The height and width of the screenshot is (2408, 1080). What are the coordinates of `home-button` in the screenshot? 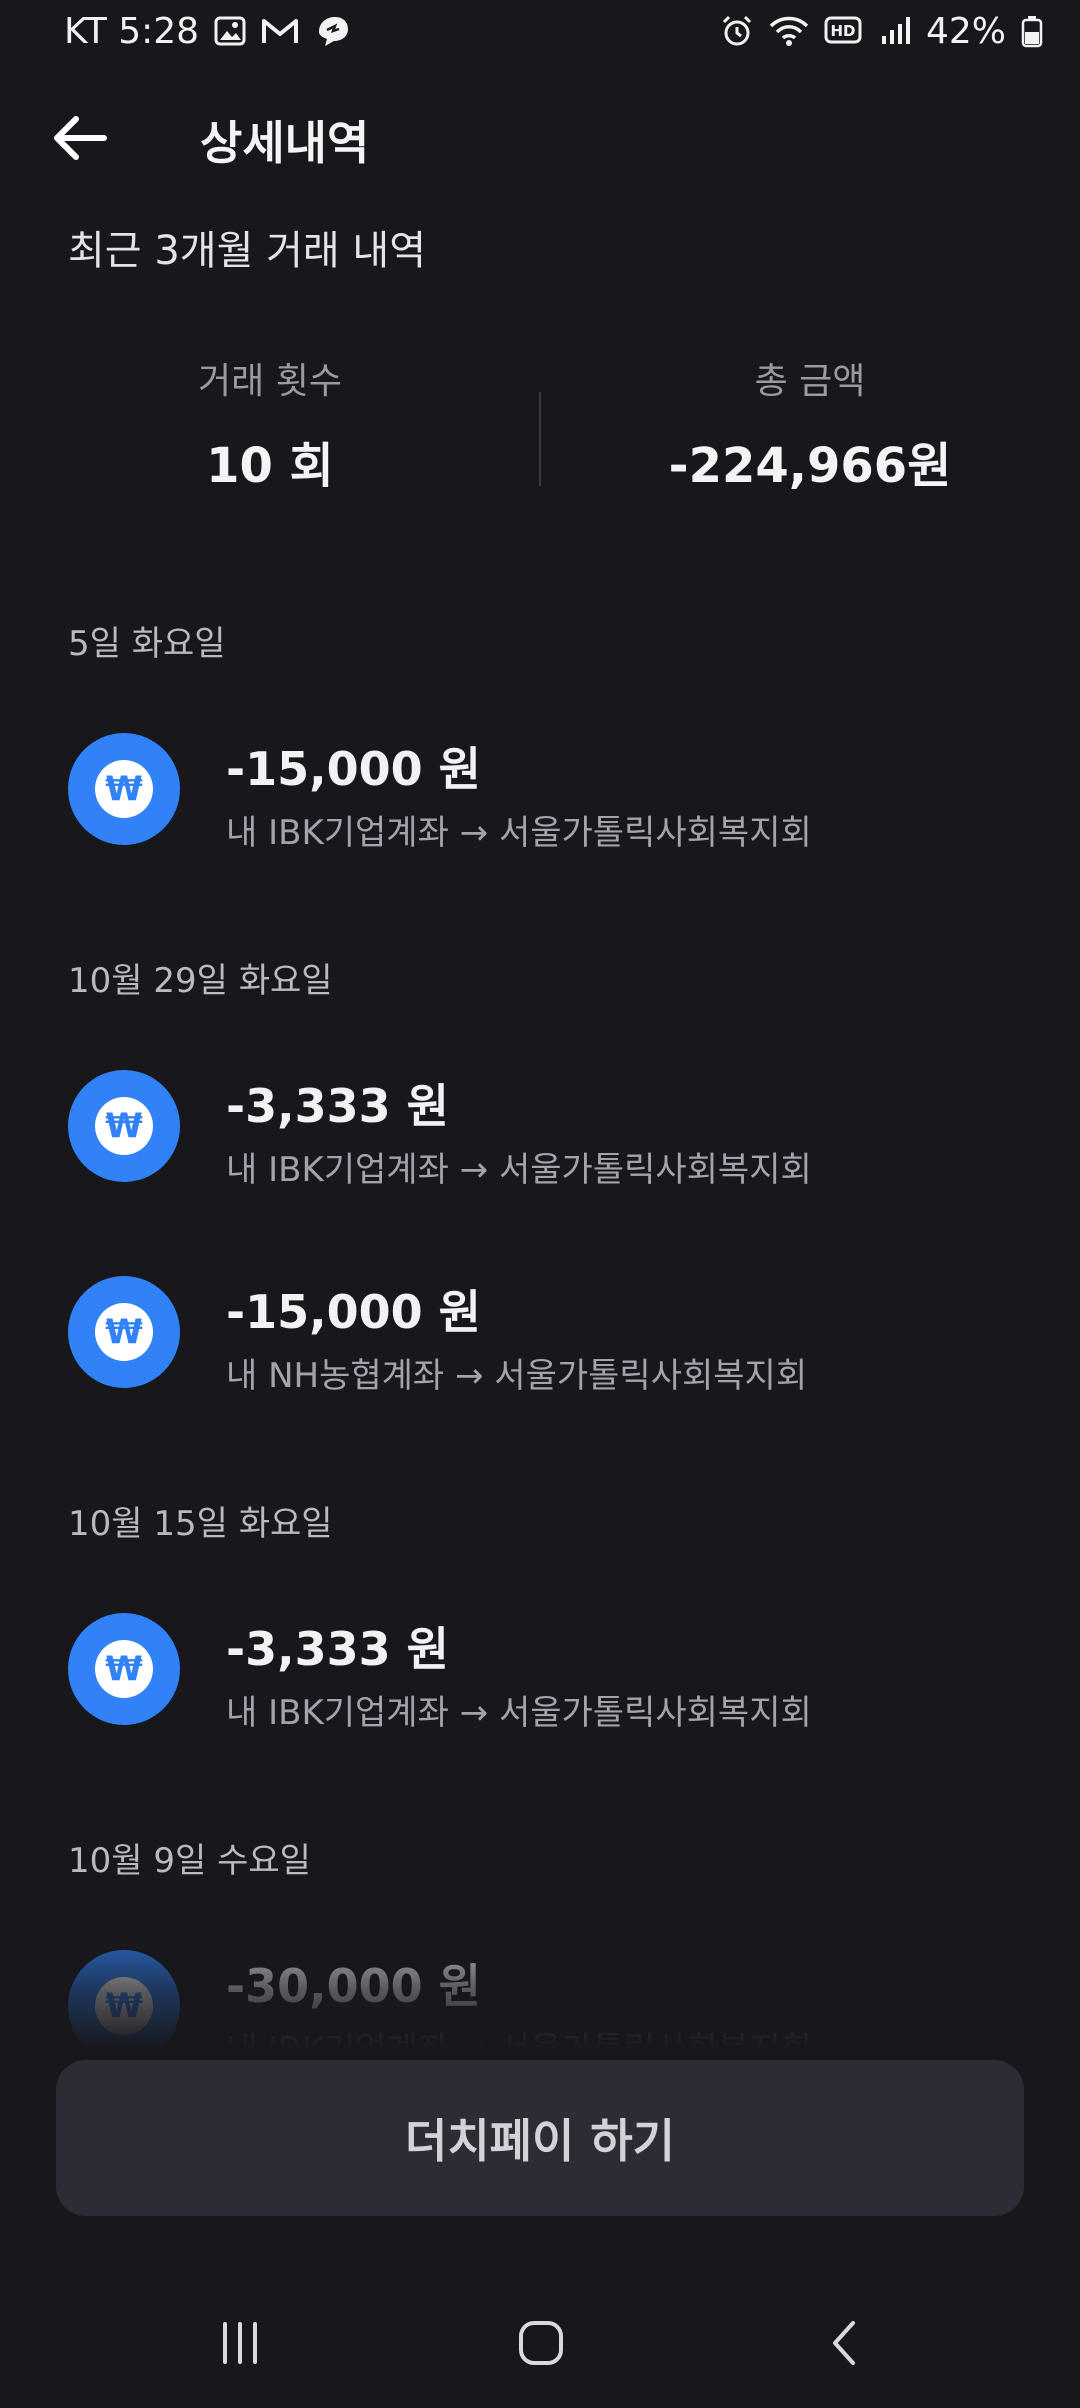 It's located at (541, 2345).